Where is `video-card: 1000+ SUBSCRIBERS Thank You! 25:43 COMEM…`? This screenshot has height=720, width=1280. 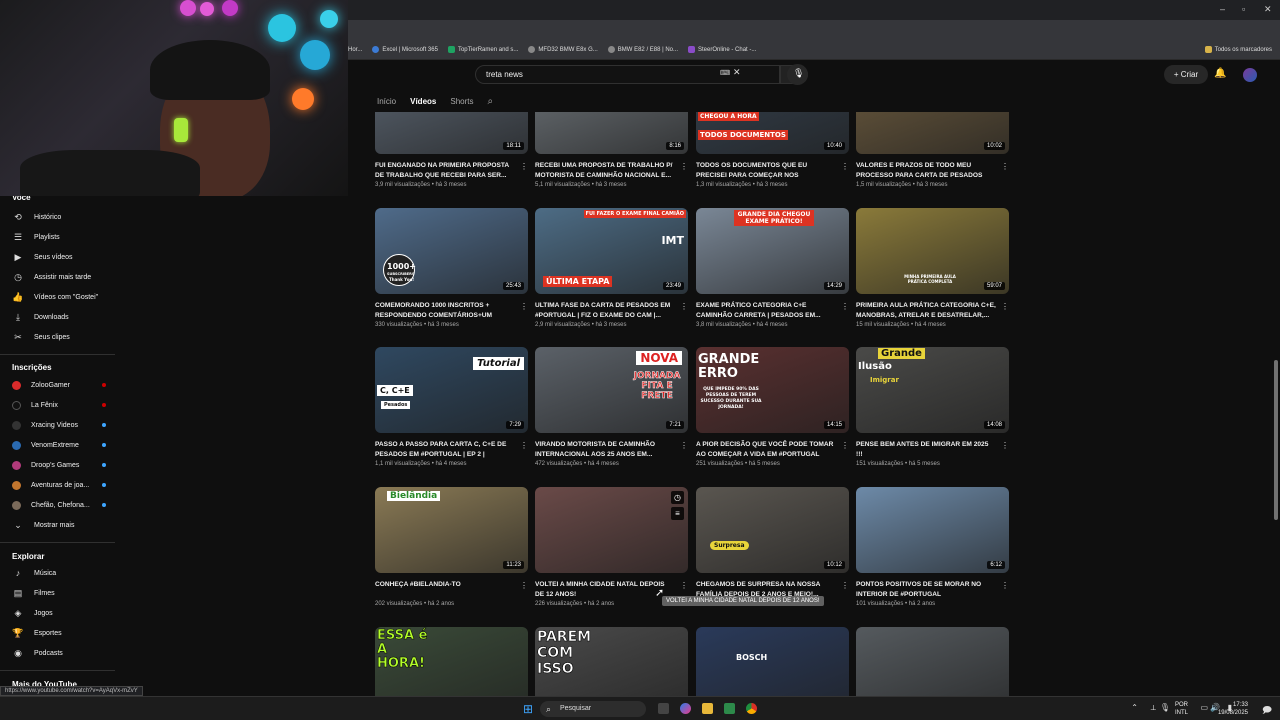 video-card: 1000+ SUBSCRIBERS Thank You! 25:43 COMEM… is located at coordinates (451, 268).